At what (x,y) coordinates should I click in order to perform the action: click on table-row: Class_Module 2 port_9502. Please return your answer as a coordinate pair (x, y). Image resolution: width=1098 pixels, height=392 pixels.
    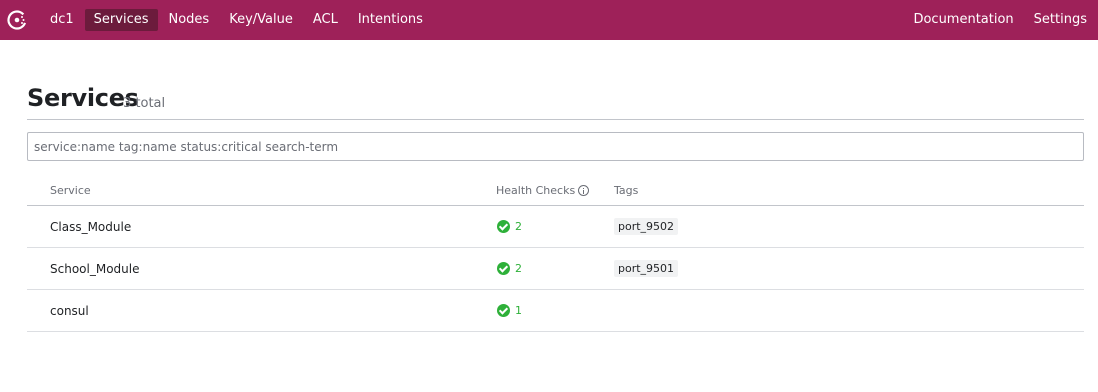
    Looking at the image, I should click on (555, 227).